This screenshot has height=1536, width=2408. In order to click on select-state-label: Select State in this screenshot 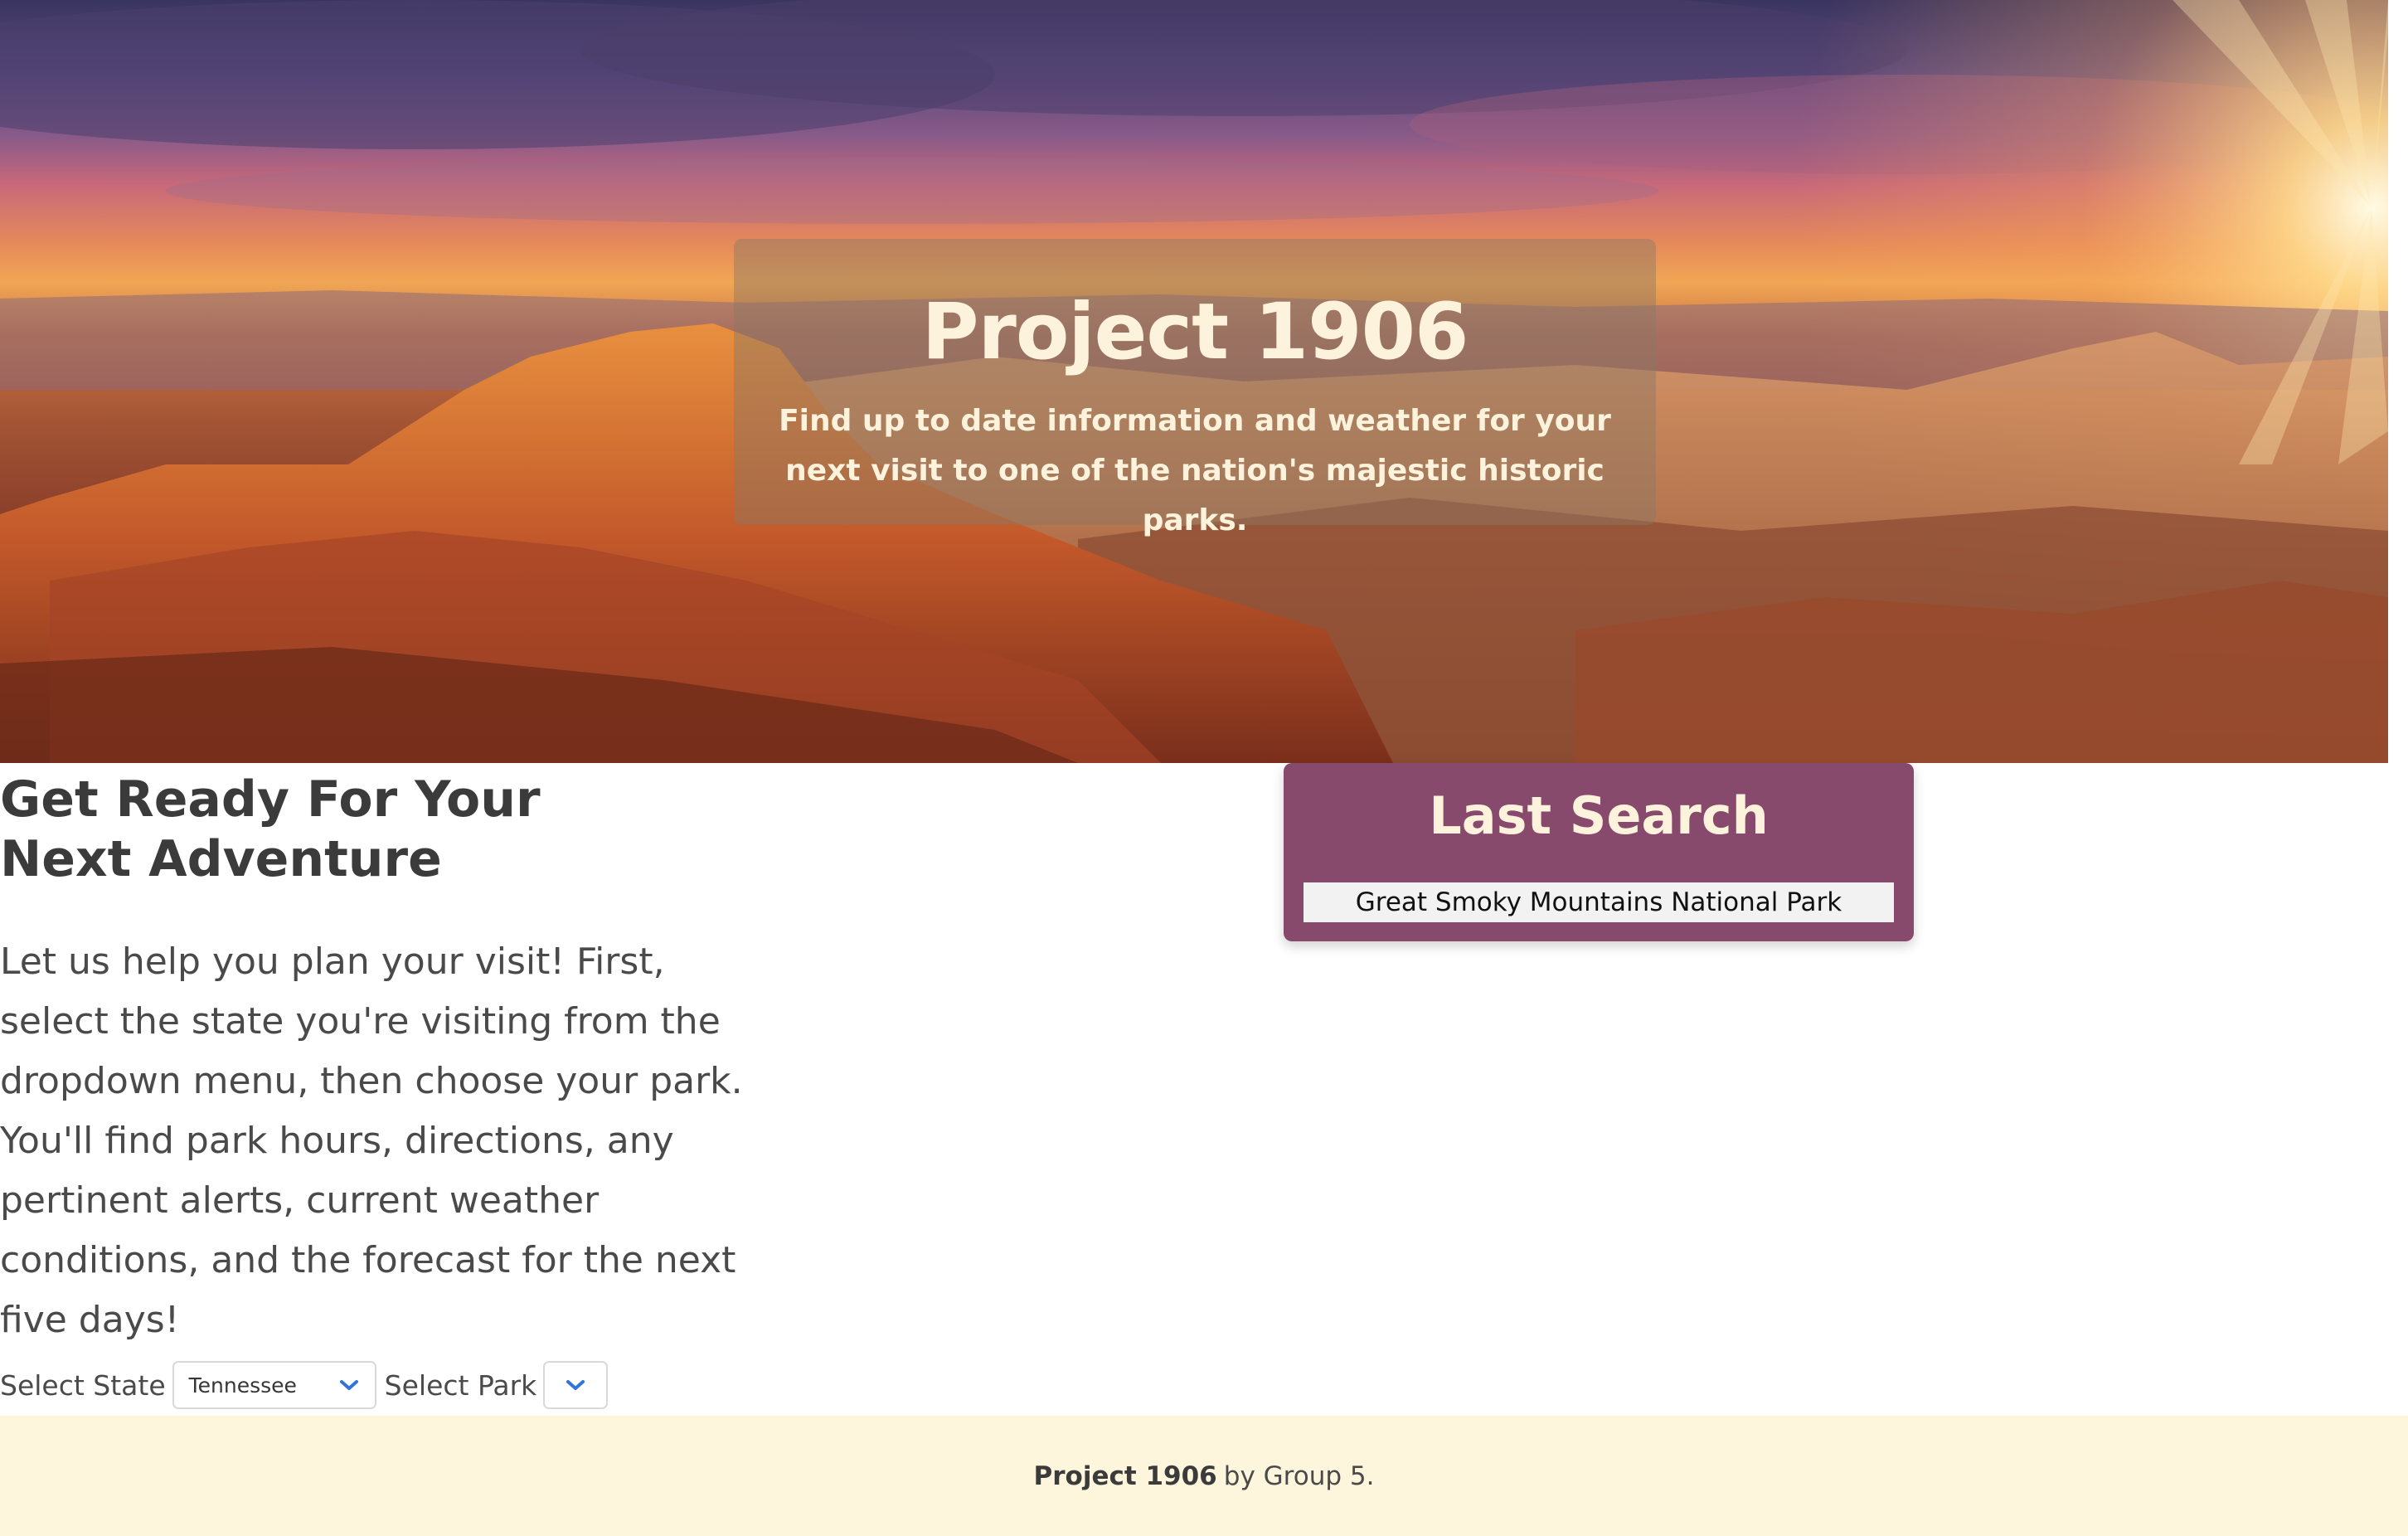, I will do `click(83, 1385)`.